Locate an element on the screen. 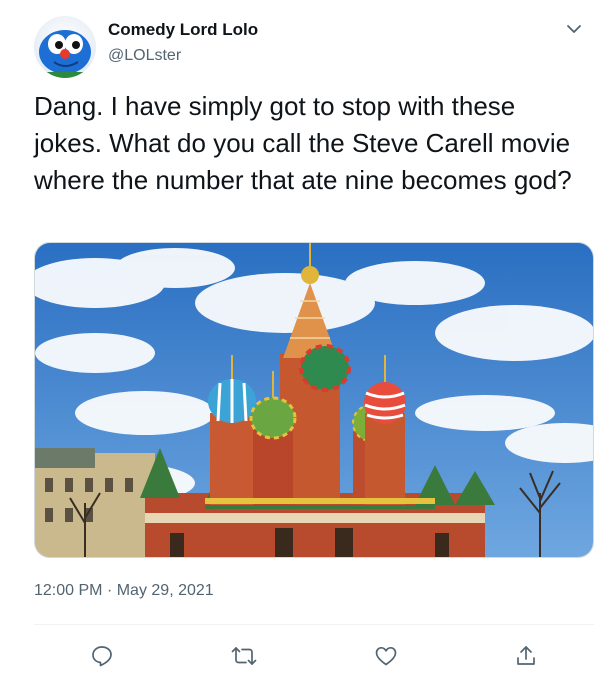  retweet-icon is located at coordinates (244, 656).